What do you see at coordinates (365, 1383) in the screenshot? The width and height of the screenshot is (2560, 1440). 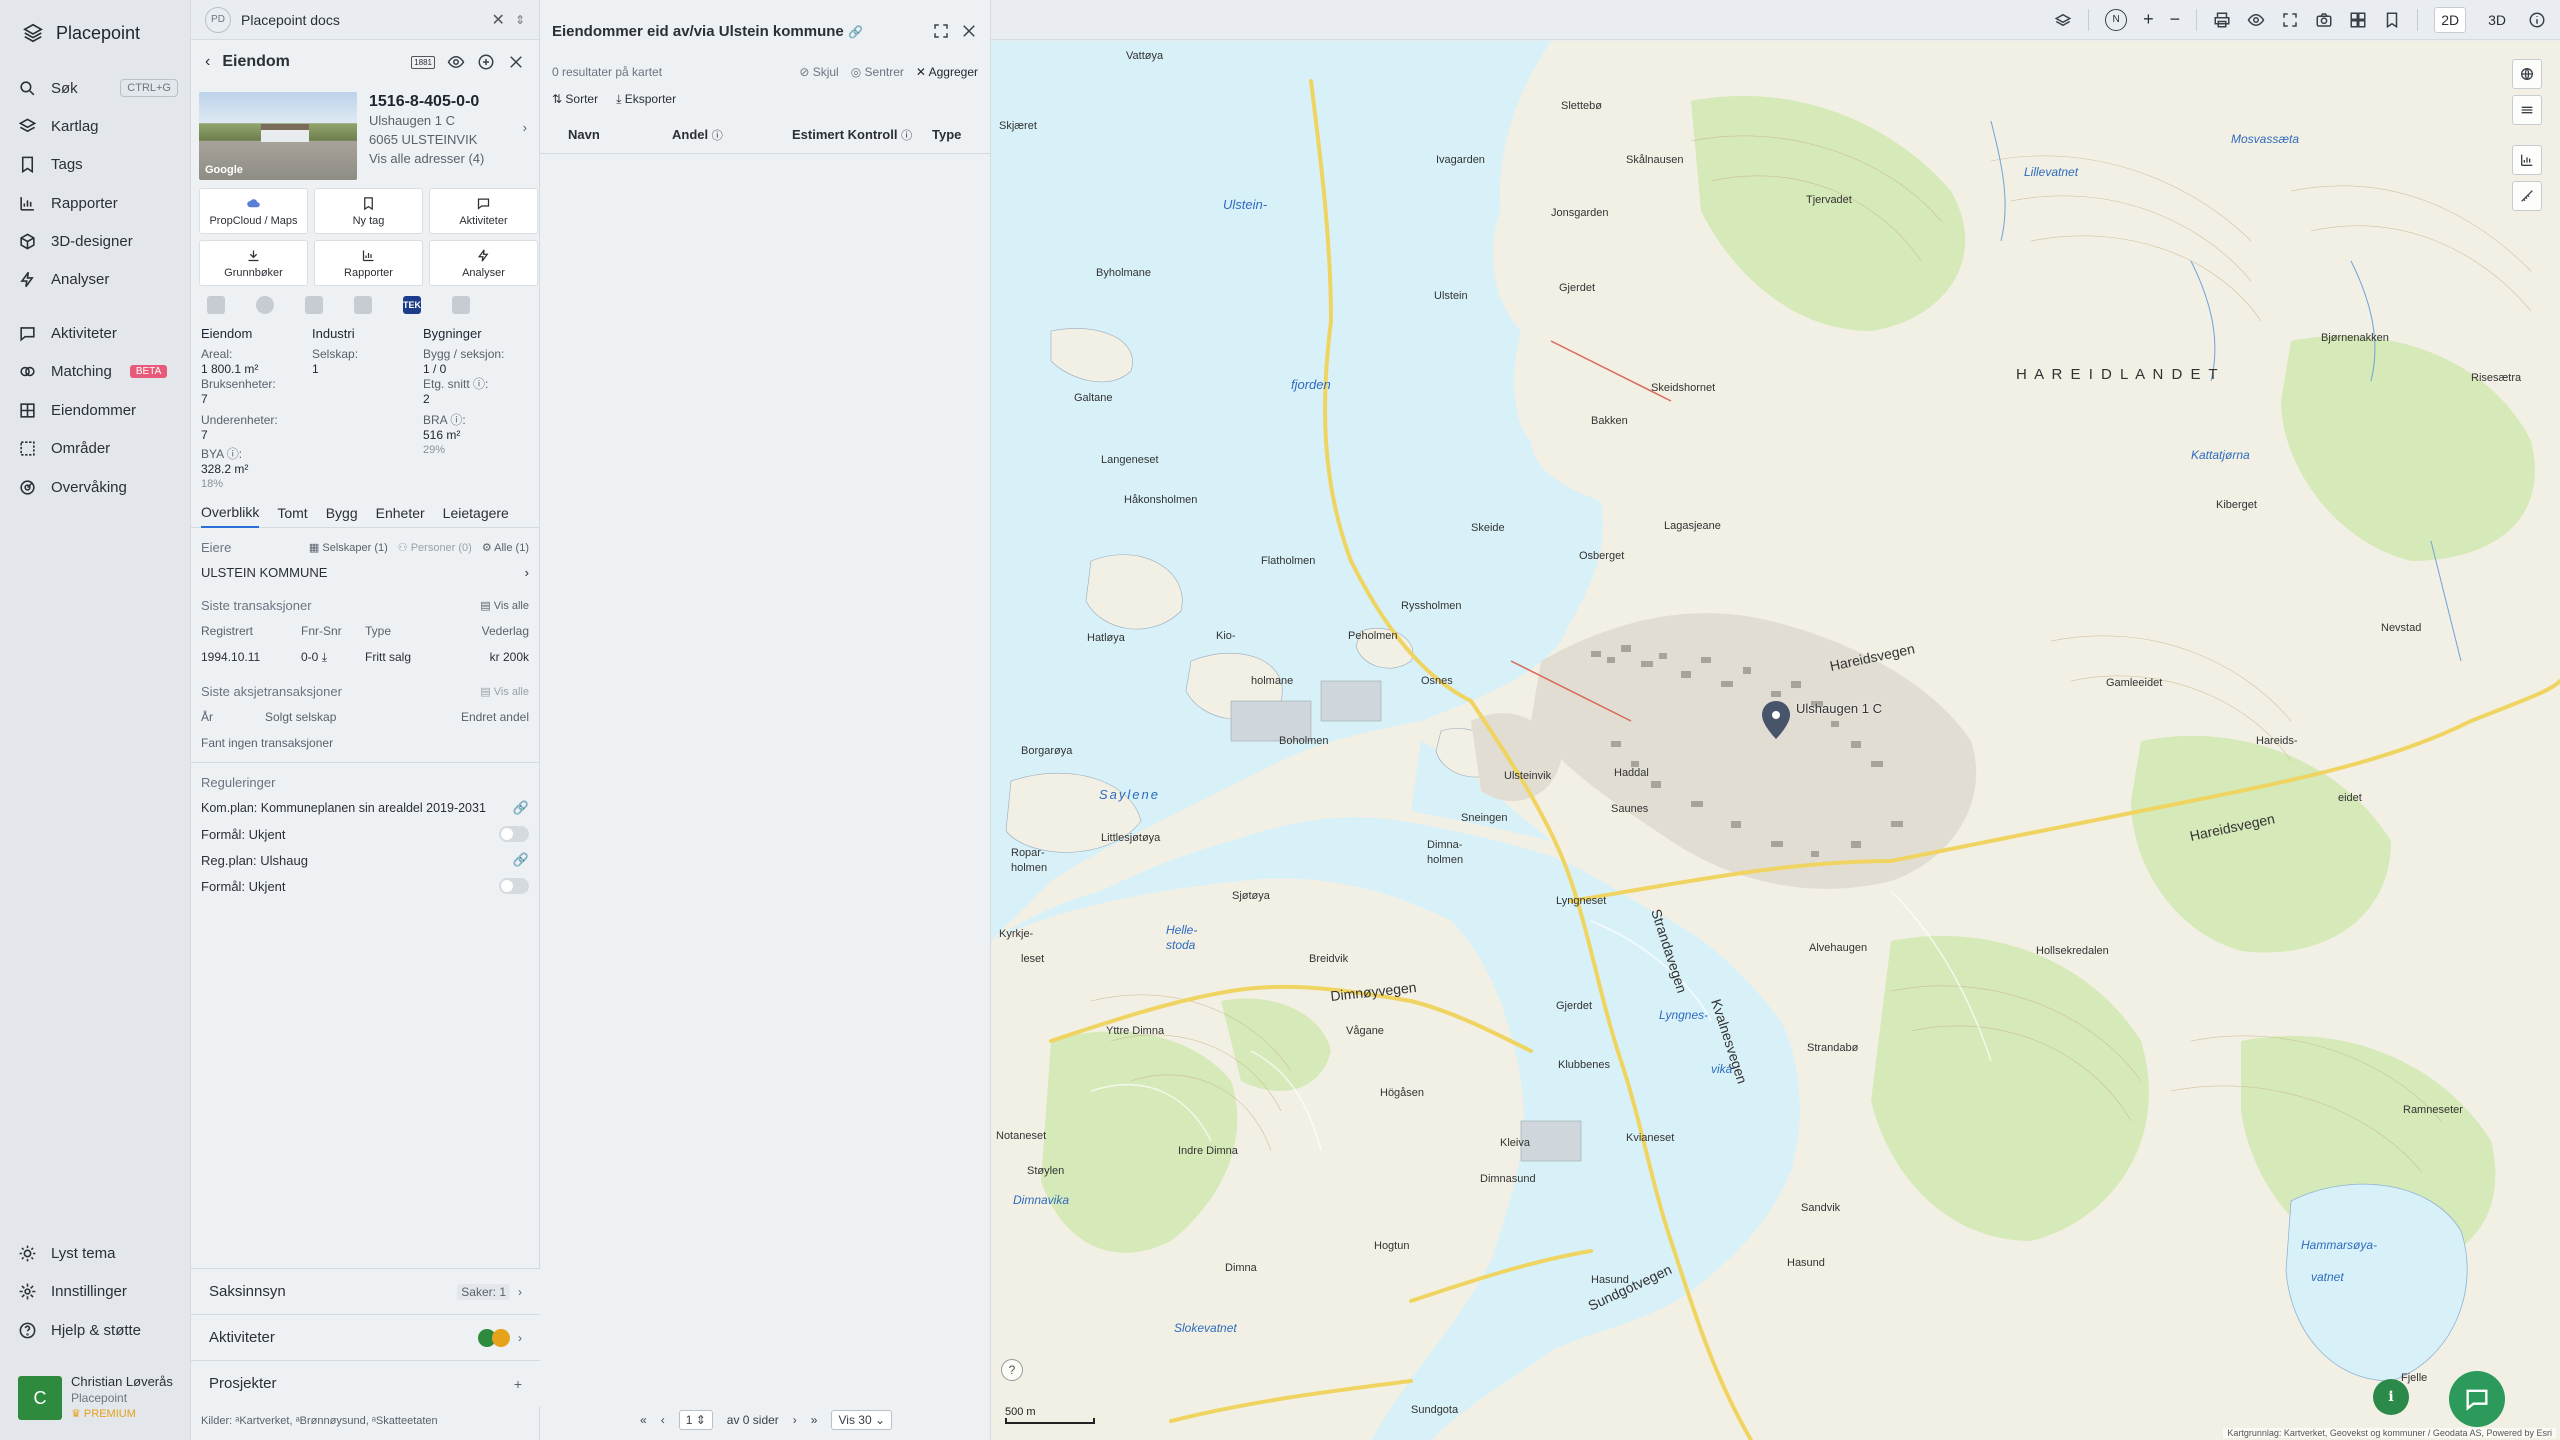 I see `projects-section: Prosjekter +` at bounding box center [365, 1383].